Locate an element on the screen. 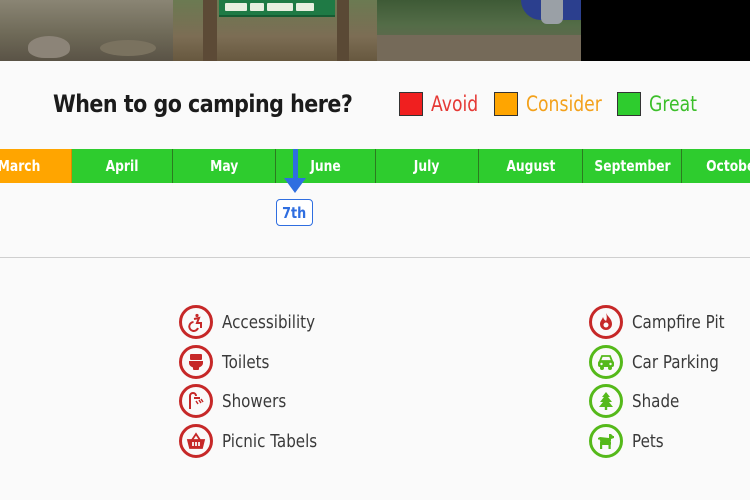 This screenshot has width=750, height=500. accessibility-icon is located at coordinates (196, 322).